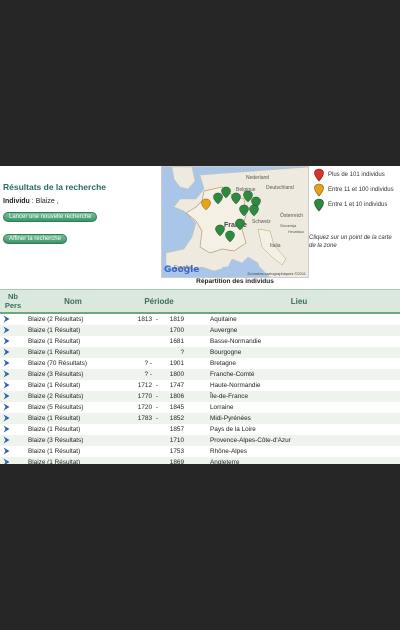  What do you see at coordinates (78, 201) in the screenshot?
I see `individual-filter: Individu : Blaize ,` at bounding box center [78, 201].